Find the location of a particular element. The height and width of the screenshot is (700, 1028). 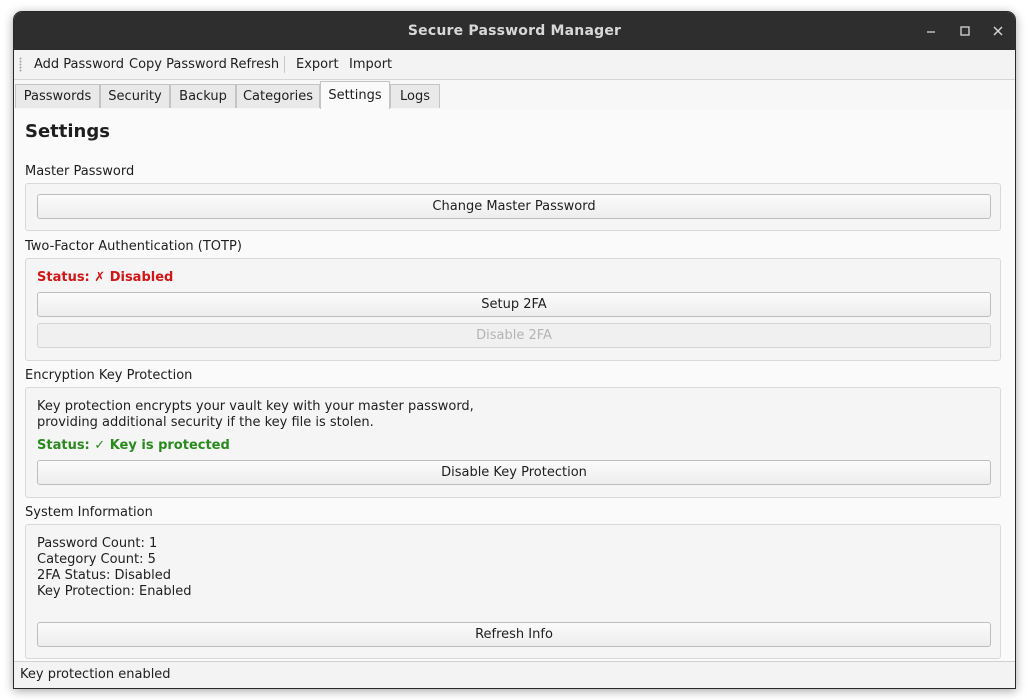

disable-key-protection-button: Disable Key Protection is located at coordinates (514, 472).